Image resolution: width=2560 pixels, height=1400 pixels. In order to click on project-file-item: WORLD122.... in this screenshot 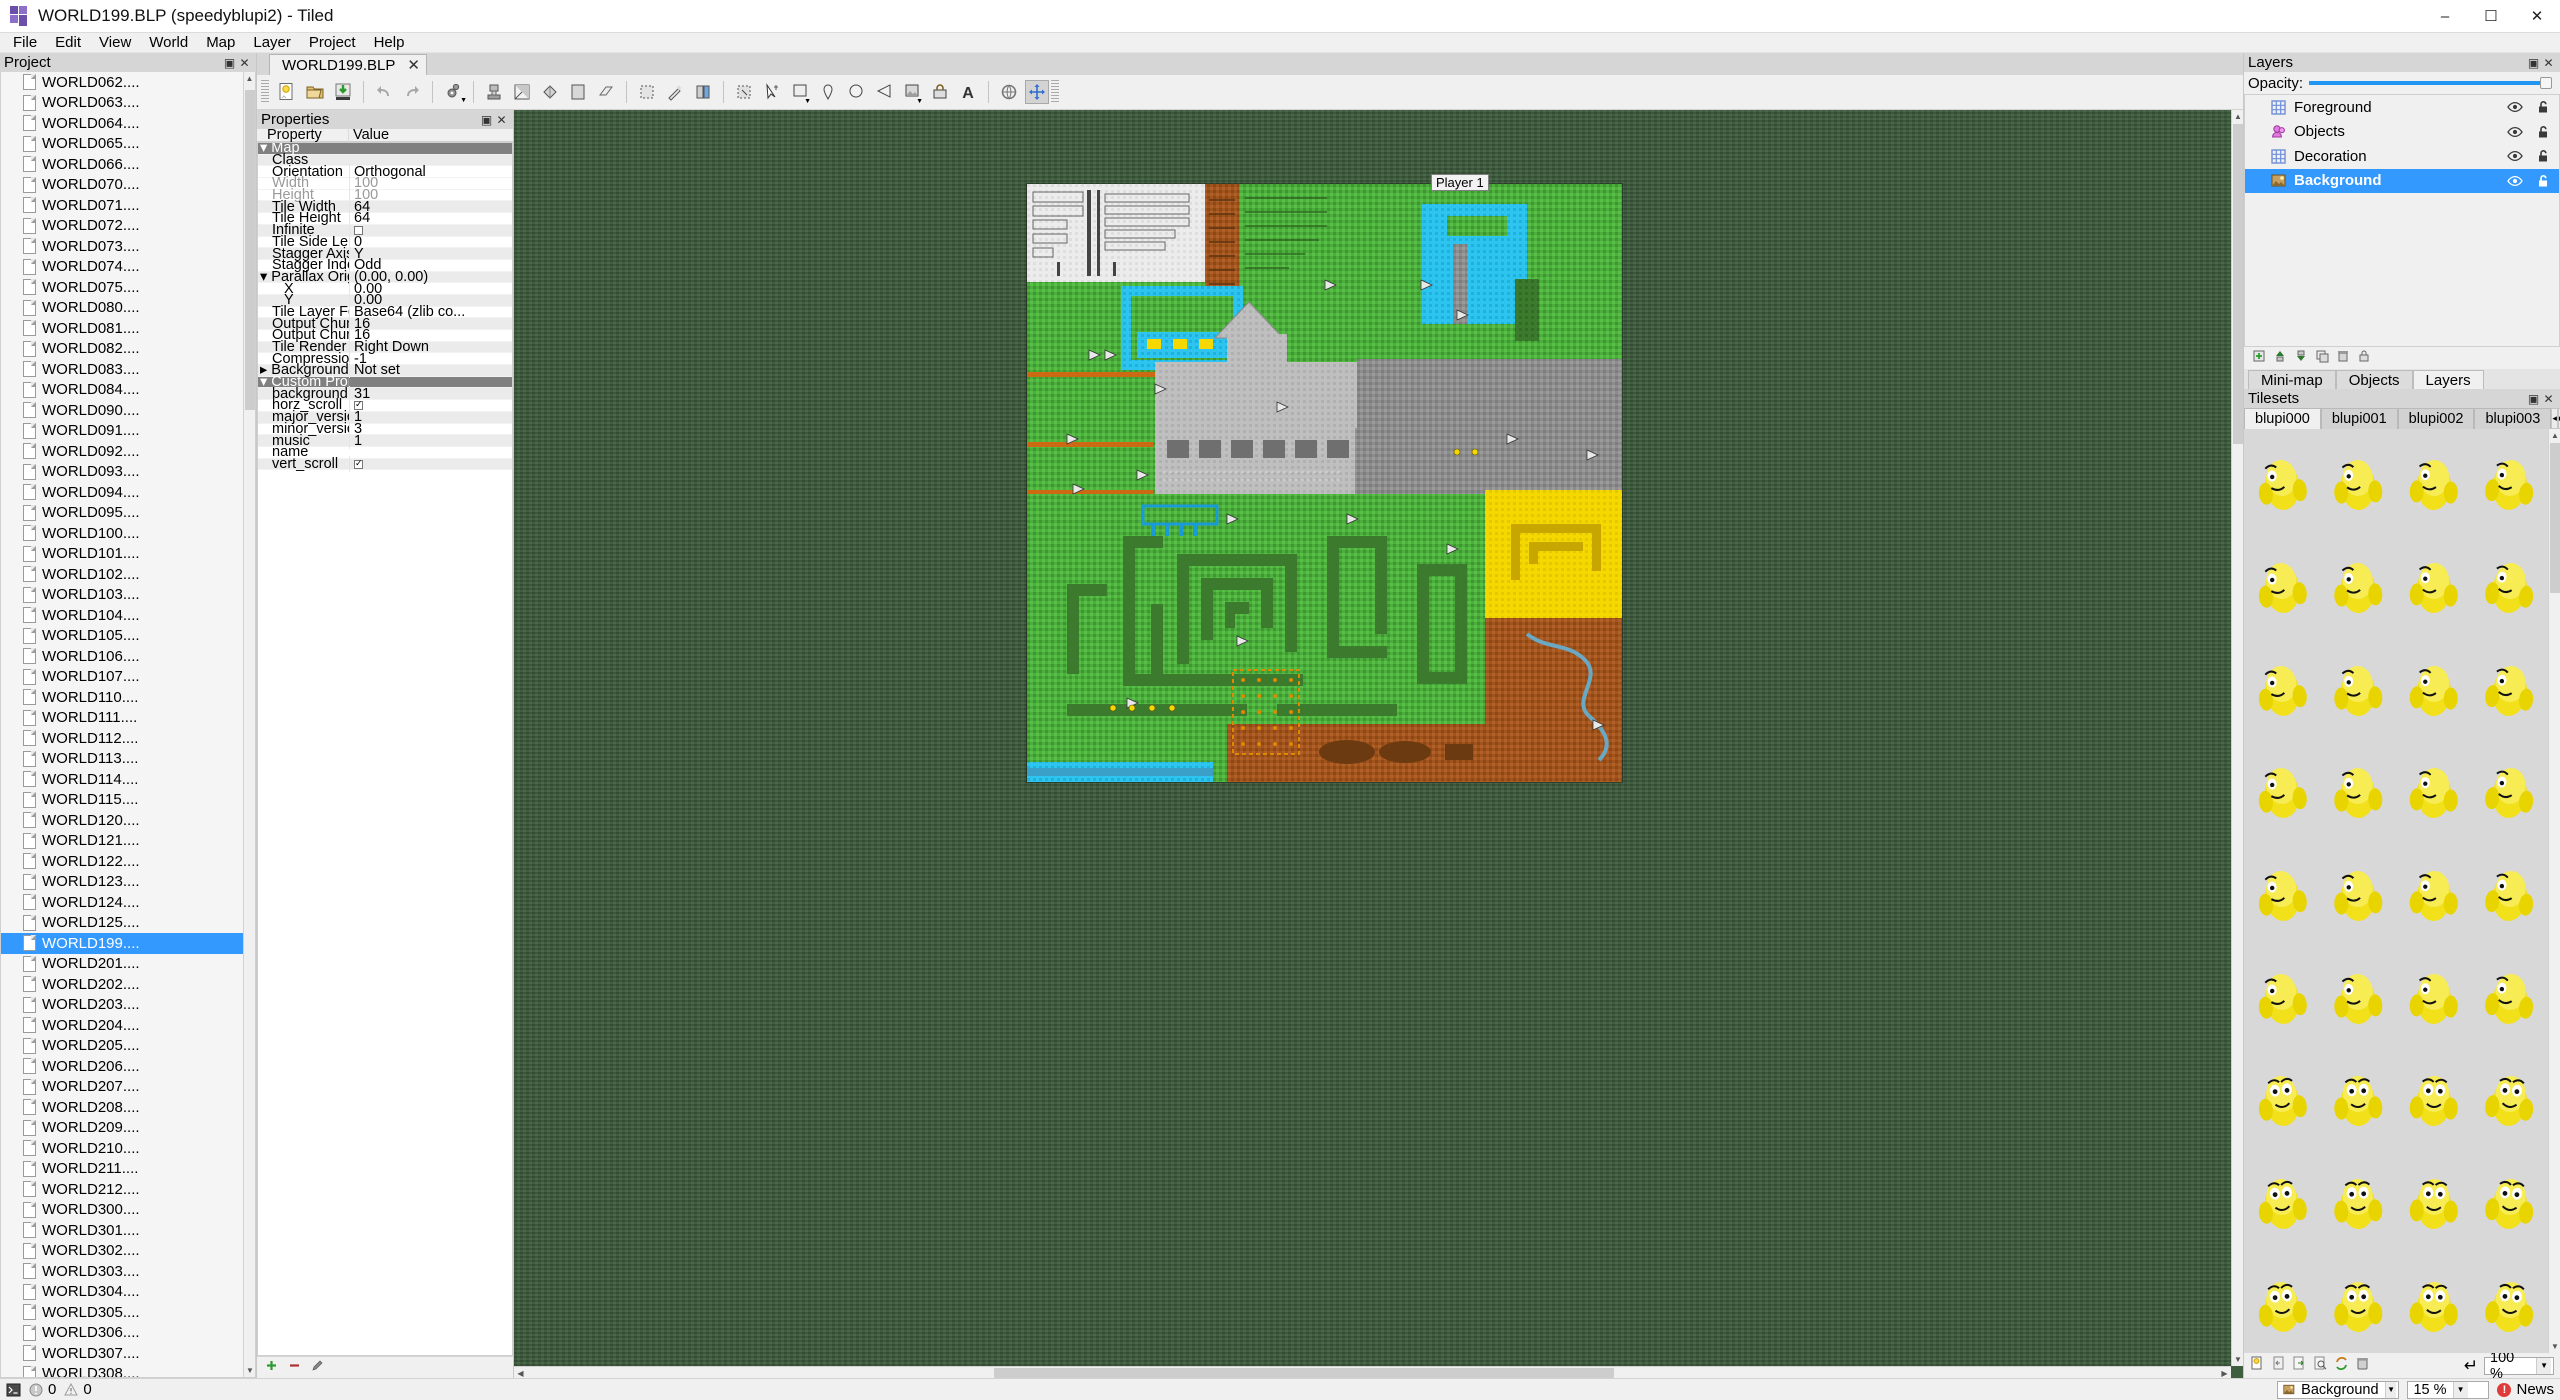, I will do `click(128, 861)`.